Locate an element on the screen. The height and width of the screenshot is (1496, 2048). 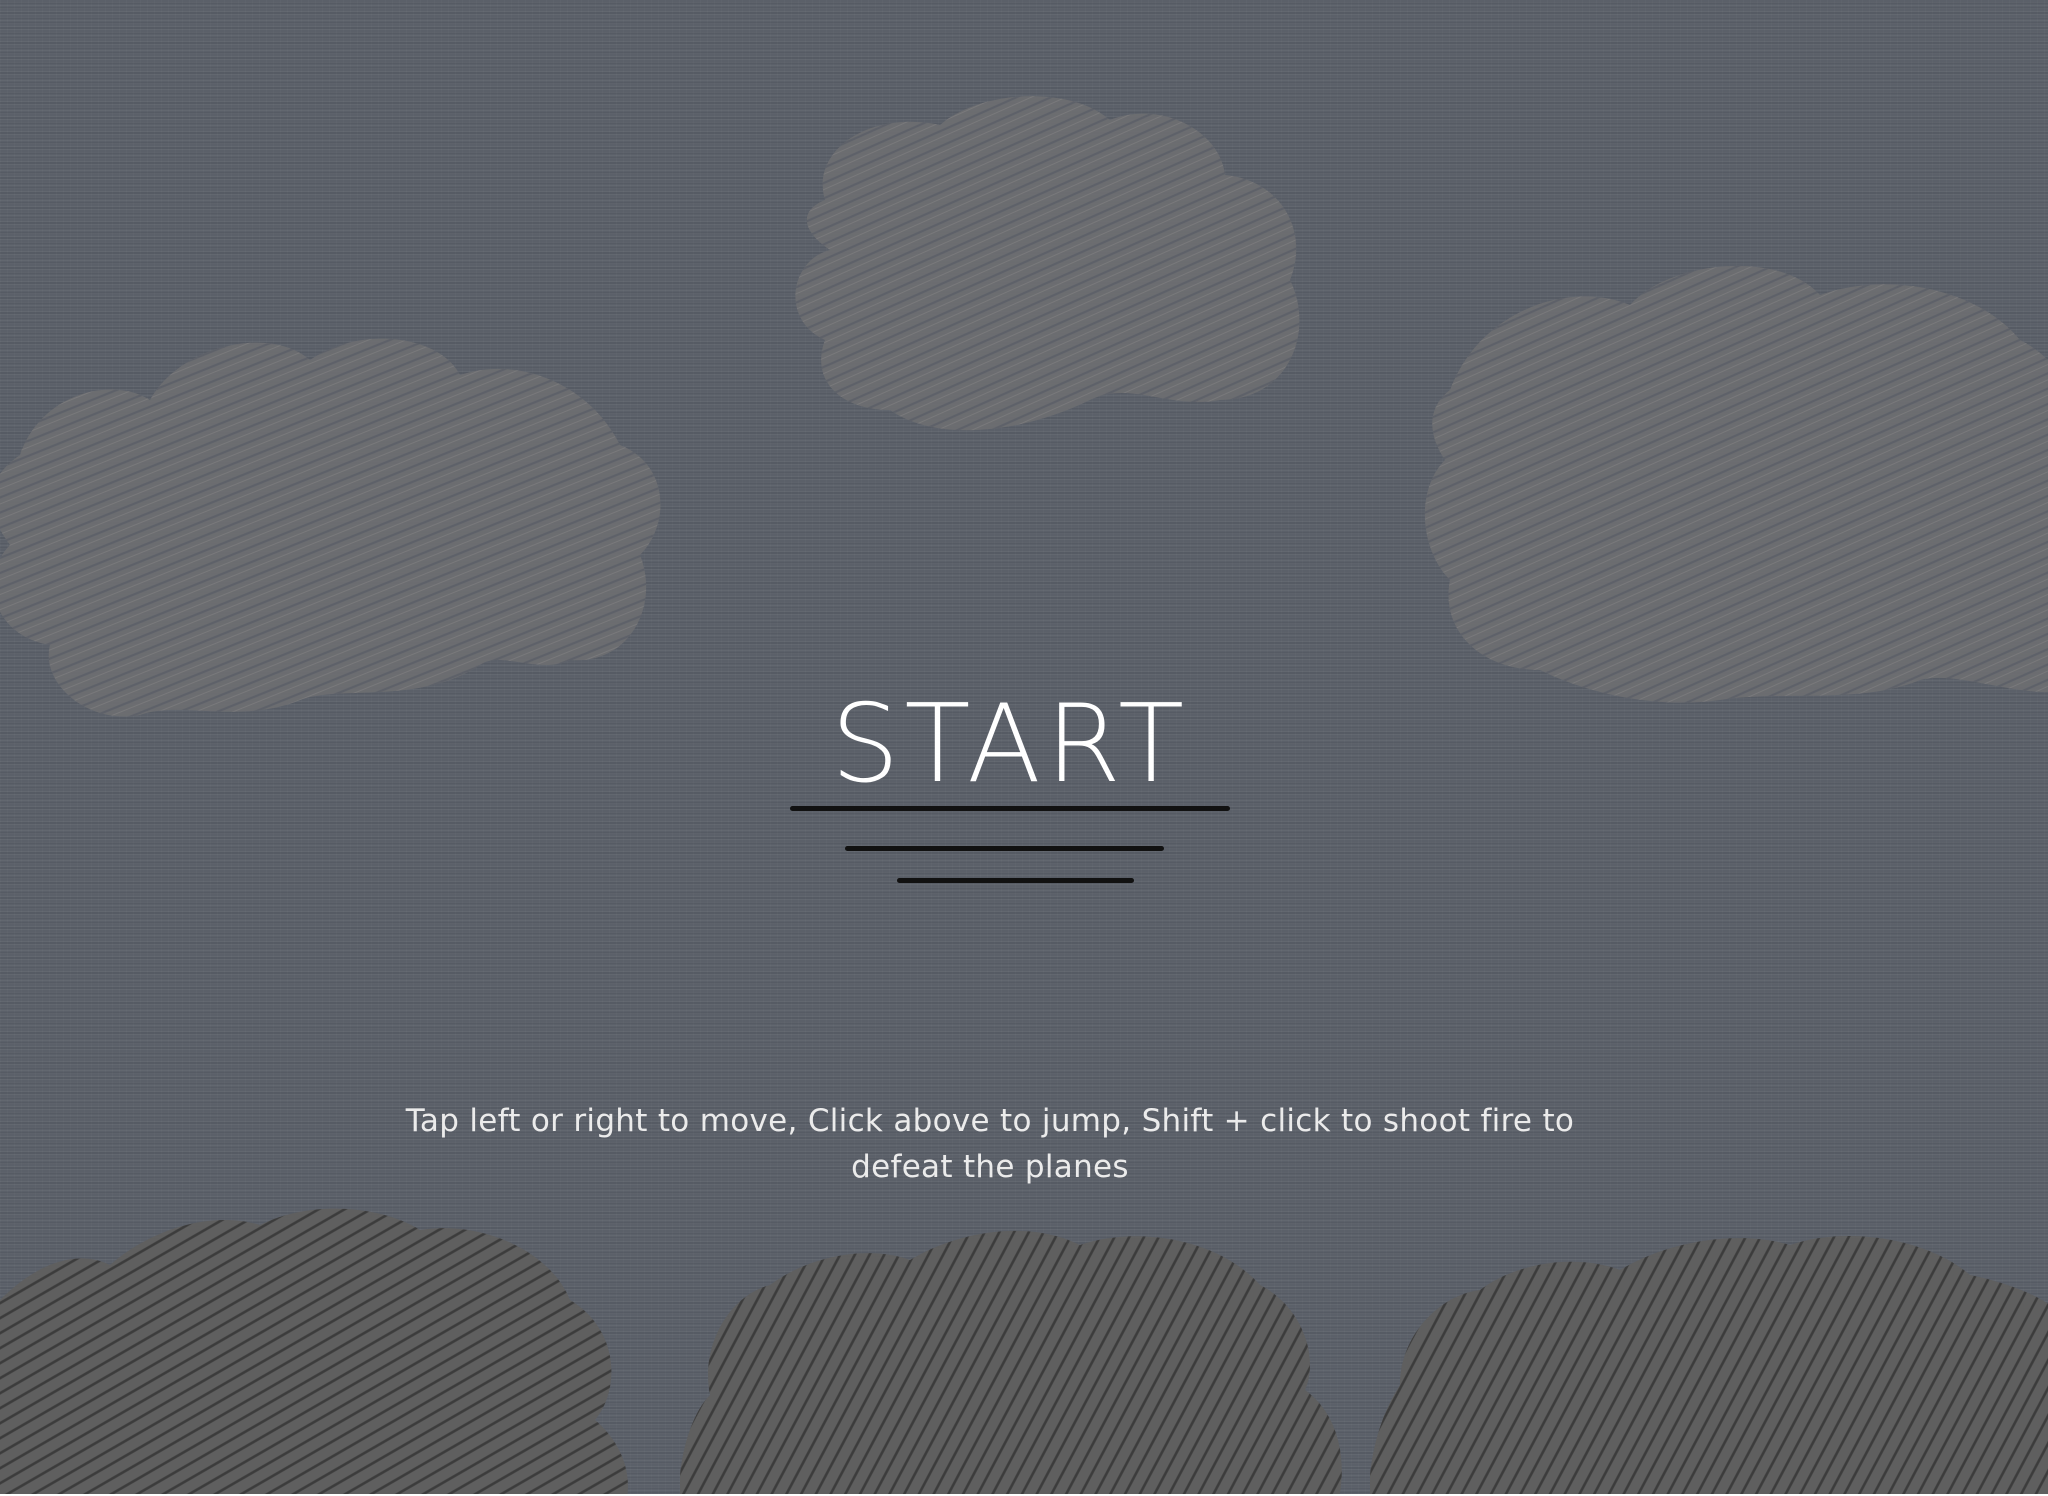
sky-cloud-left is located at coordinates (340, 515).